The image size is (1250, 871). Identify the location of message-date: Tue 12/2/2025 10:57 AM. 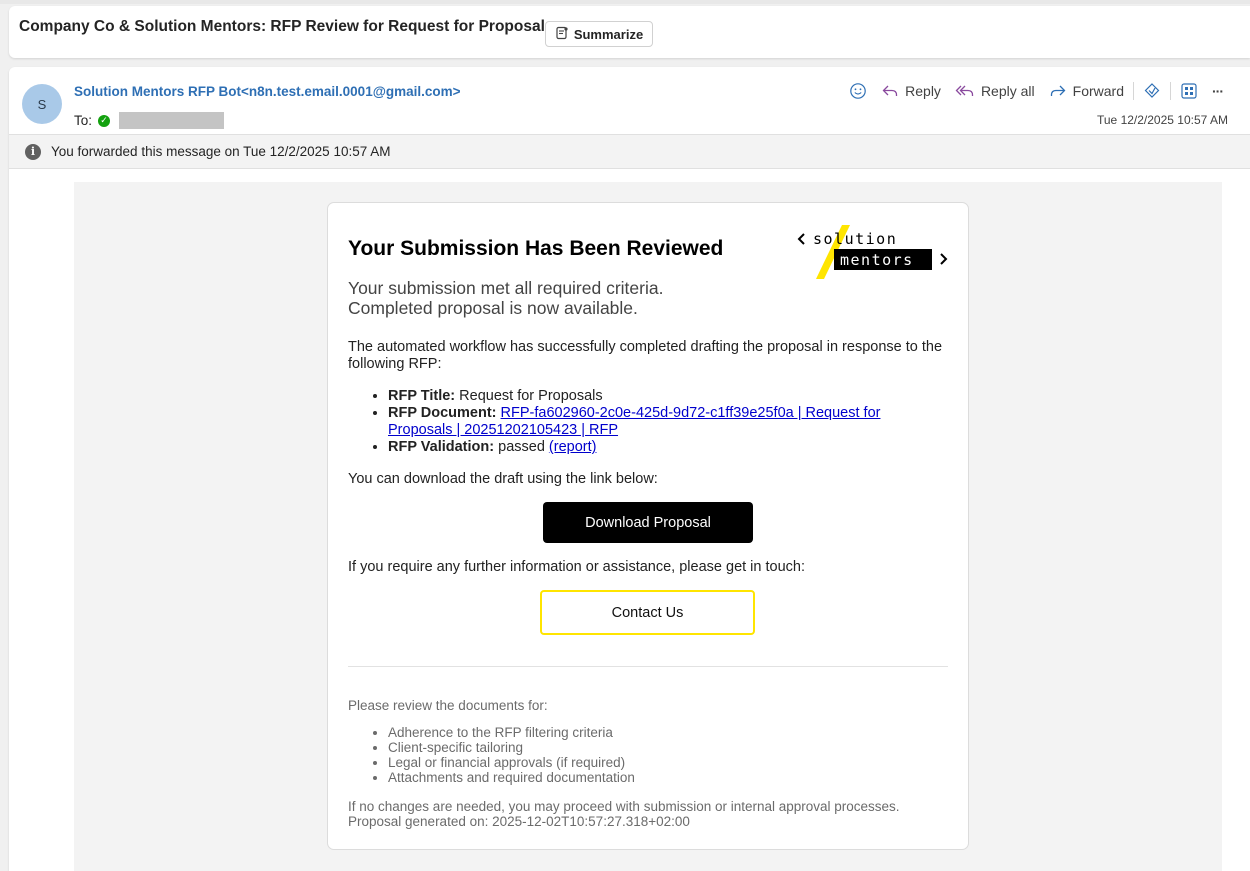
(1162, 120).